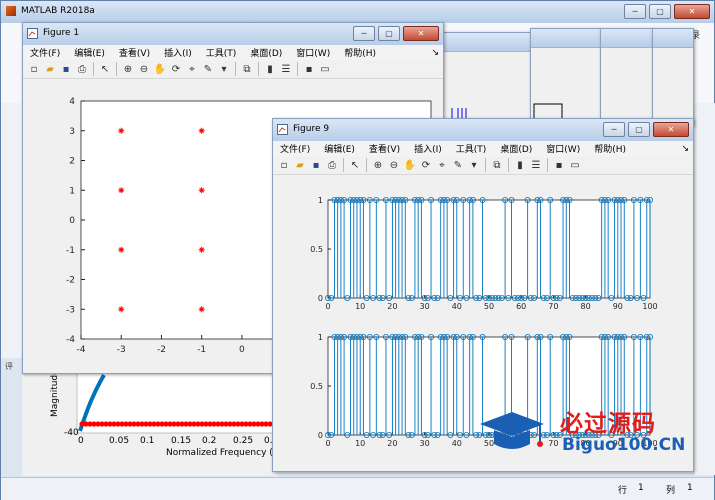 This screenshot has width=715, height=500. Describe the element at coordinates (692, 11) in the screenshot. I see `matlab-close-button: ✕` at that location.